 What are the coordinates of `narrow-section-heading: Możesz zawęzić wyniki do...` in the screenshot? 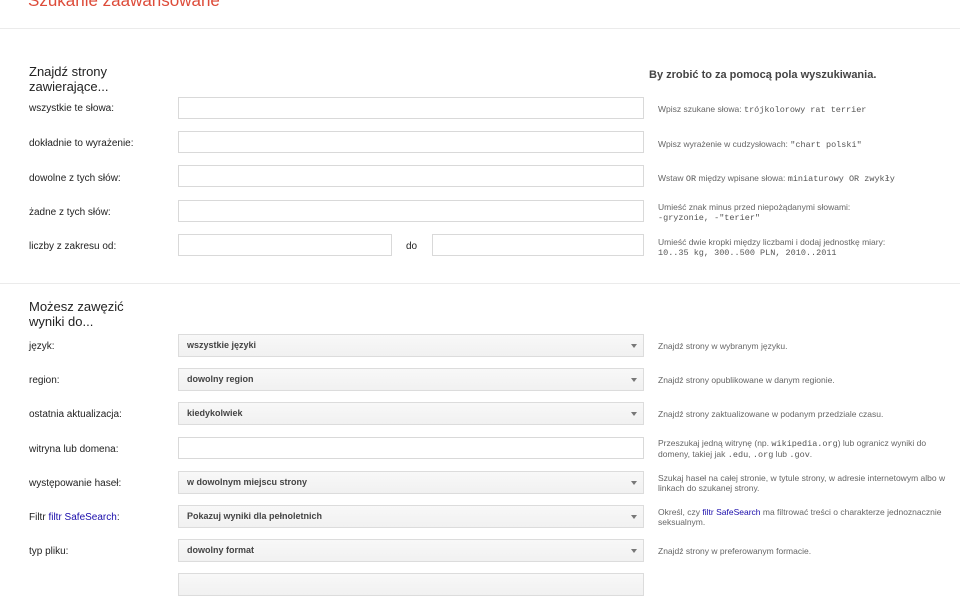 It's located at (76, 314).